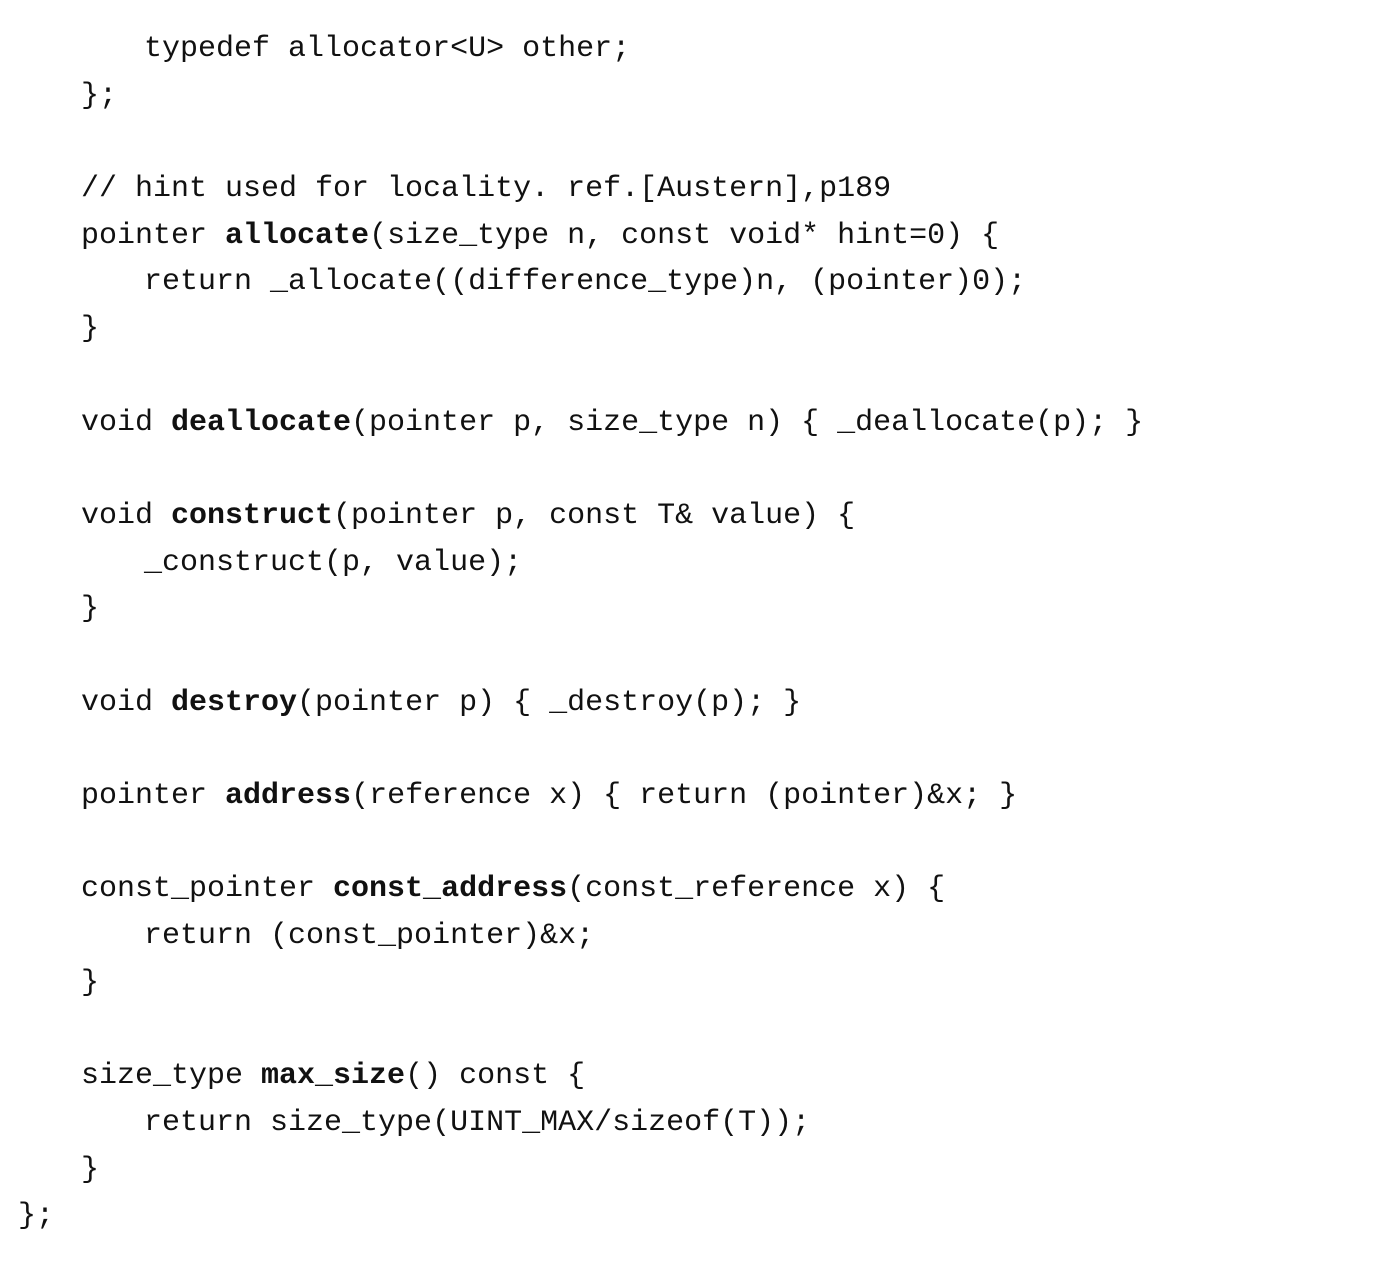  Describe the element at coordinates (594, 515) in the screenshot. I see `code-text: (pointer p, const T& value) {` at that location.